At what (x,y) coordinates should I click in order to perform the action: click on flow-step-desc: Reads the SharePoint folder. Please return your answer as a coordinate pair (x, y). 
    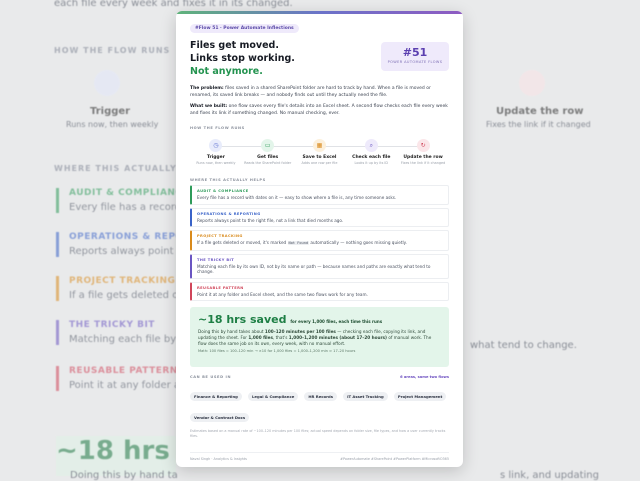
    Looking at the image, I should click on (268, 163).